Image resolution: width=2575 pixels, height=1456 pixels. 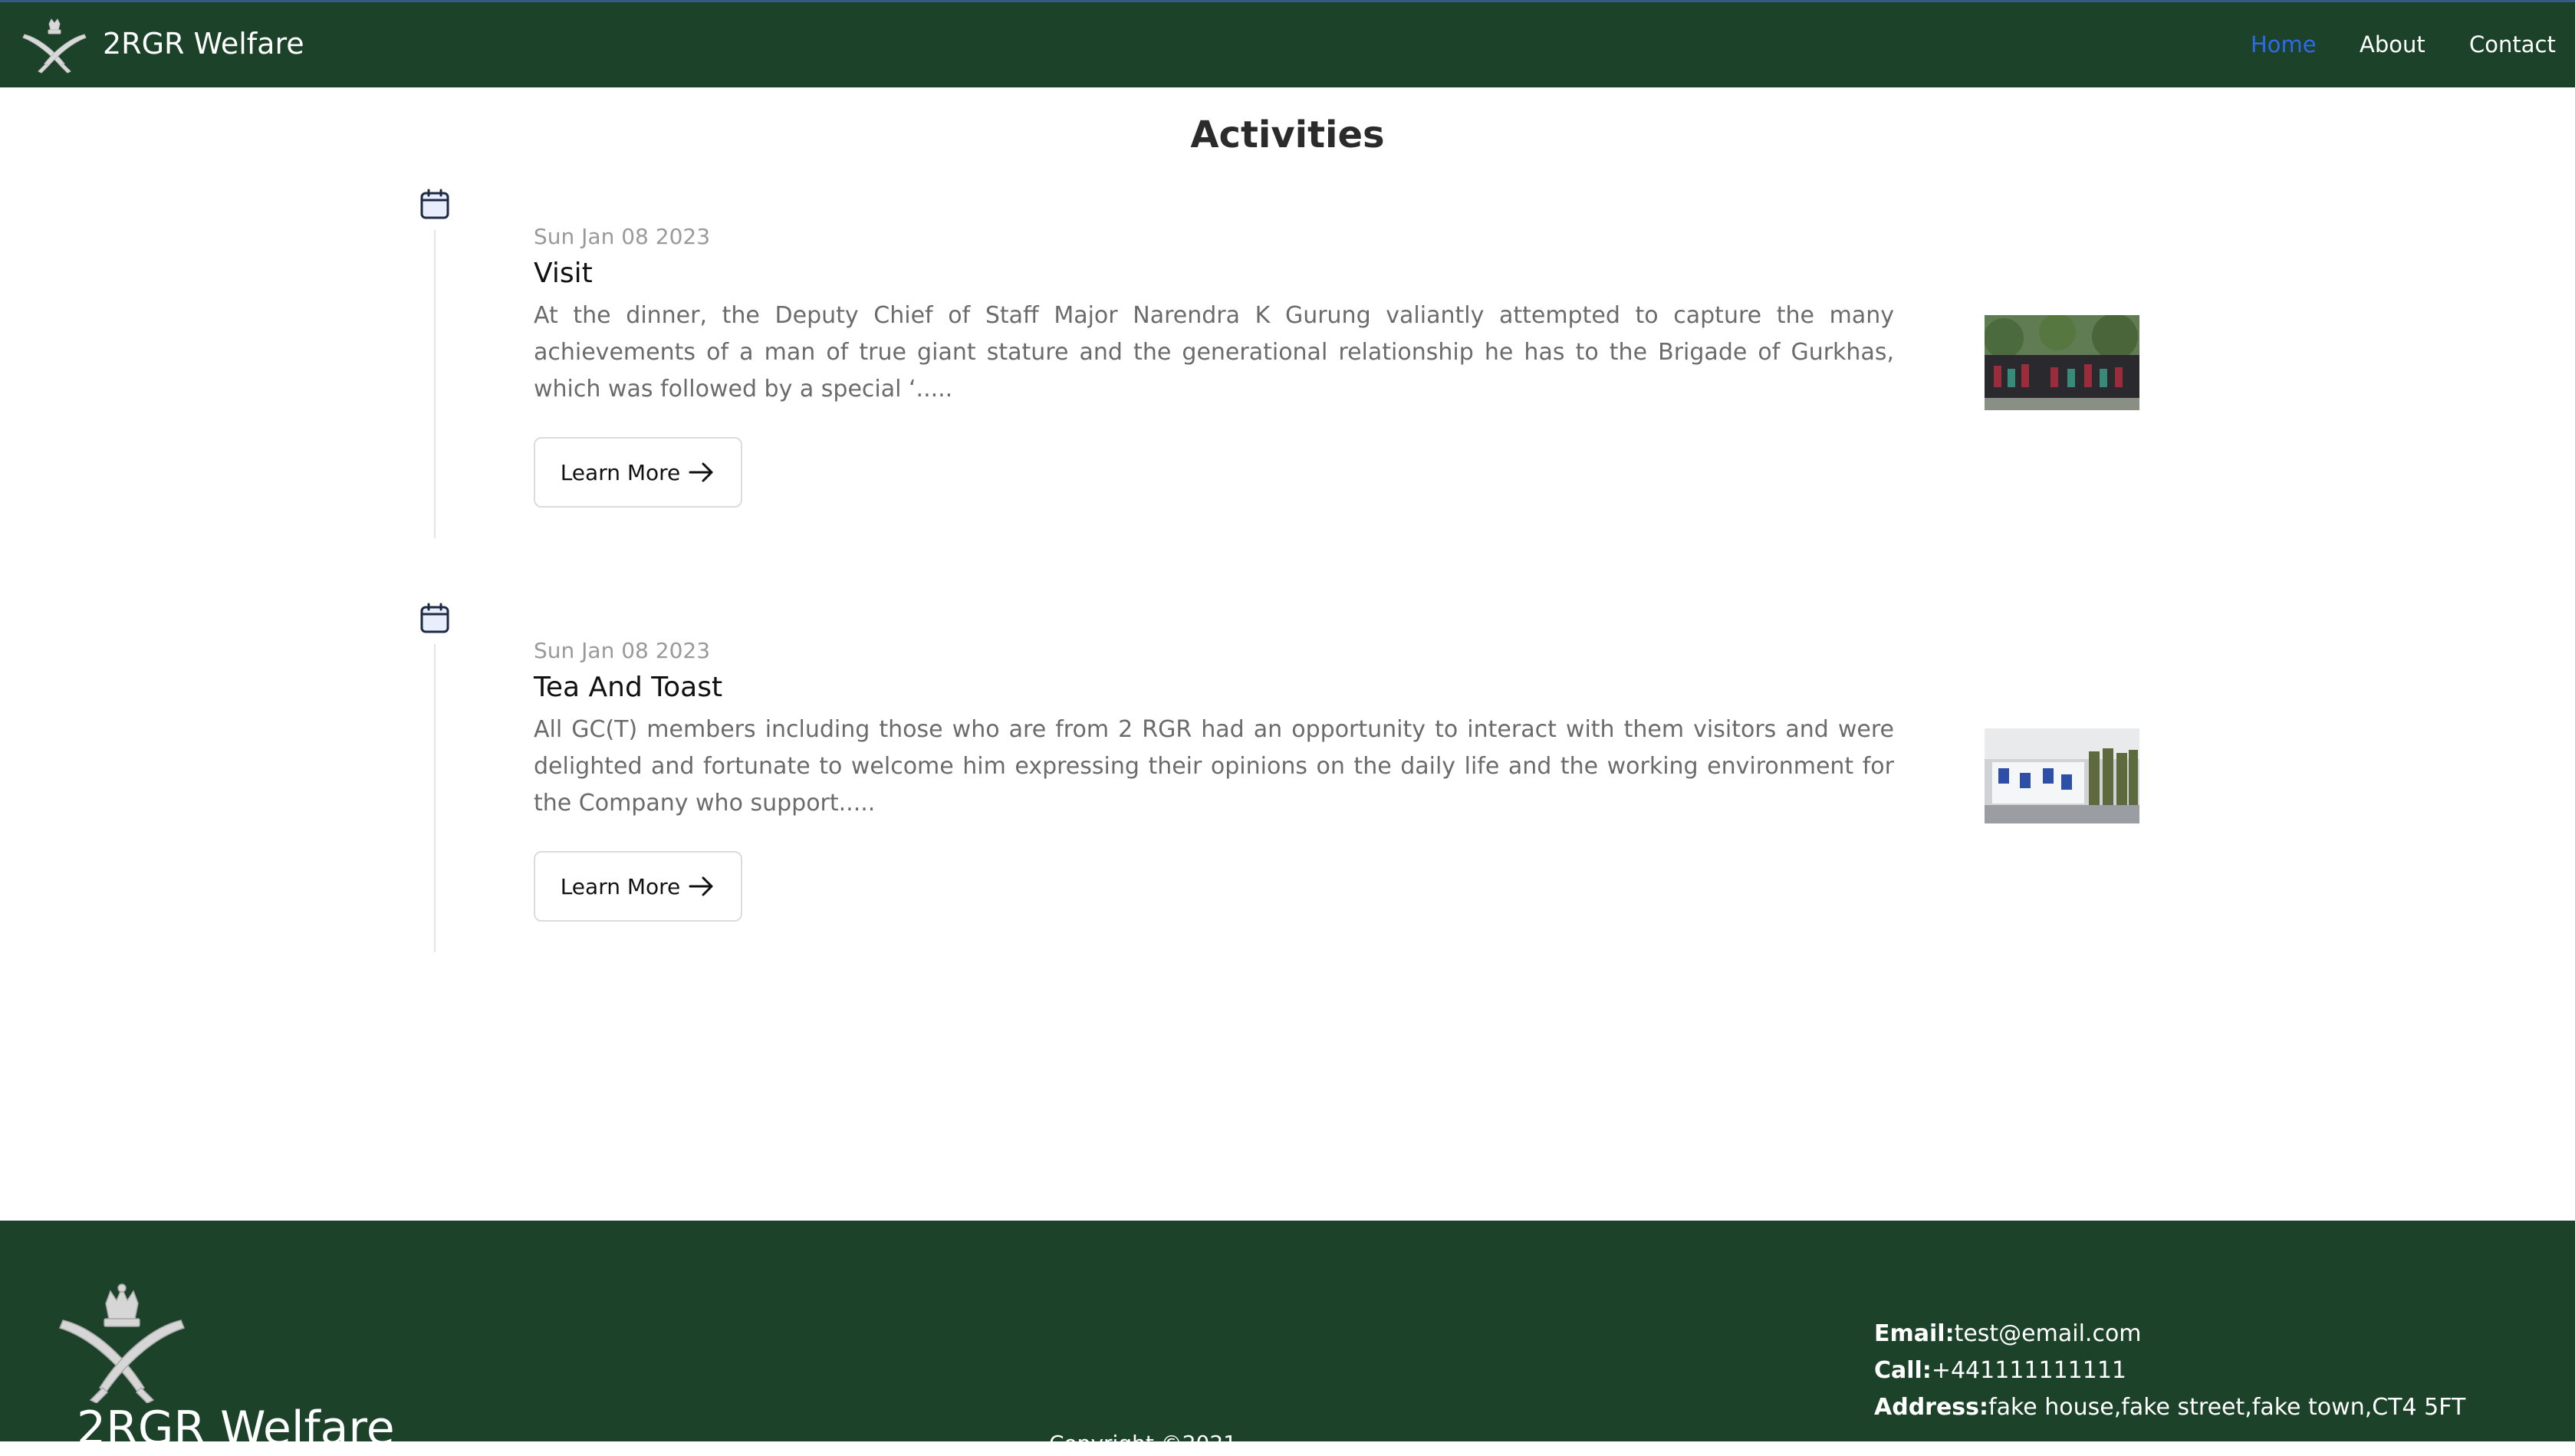 I want to click on email-label: Email:, so click(x=1914, y=1333).